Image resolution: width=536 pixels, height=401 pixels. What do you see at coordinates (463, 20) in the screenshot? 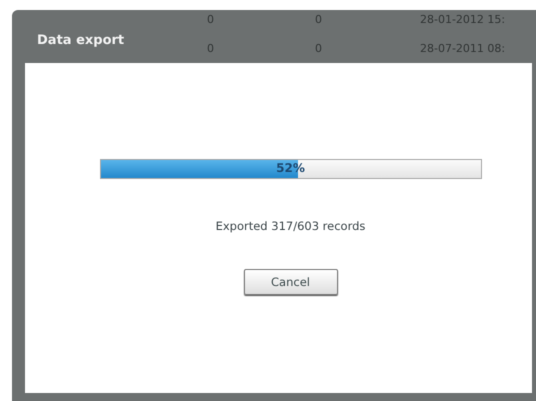
I see `table-cell-text: 28-01-2012 15:` at bounding box center [463, 20].